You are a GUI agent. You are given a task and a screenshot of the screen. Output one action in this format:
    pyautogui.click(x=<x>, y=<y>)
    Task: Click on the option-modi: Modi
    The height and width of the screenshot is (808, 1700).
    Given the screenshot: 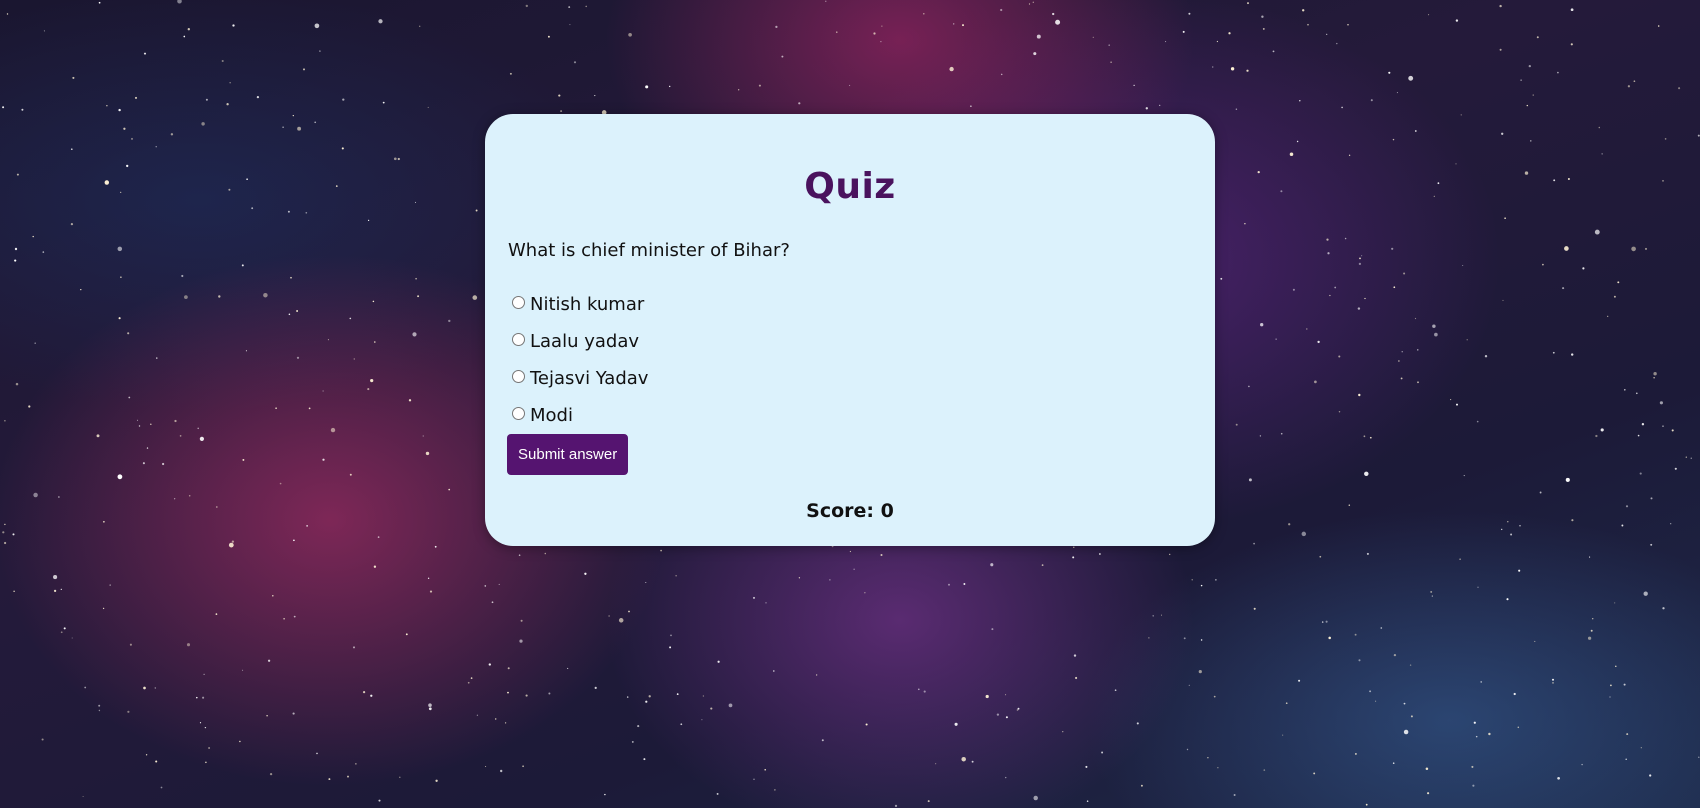 What is the action you would take?
    pyautogui.click(x=580, y=415)
    